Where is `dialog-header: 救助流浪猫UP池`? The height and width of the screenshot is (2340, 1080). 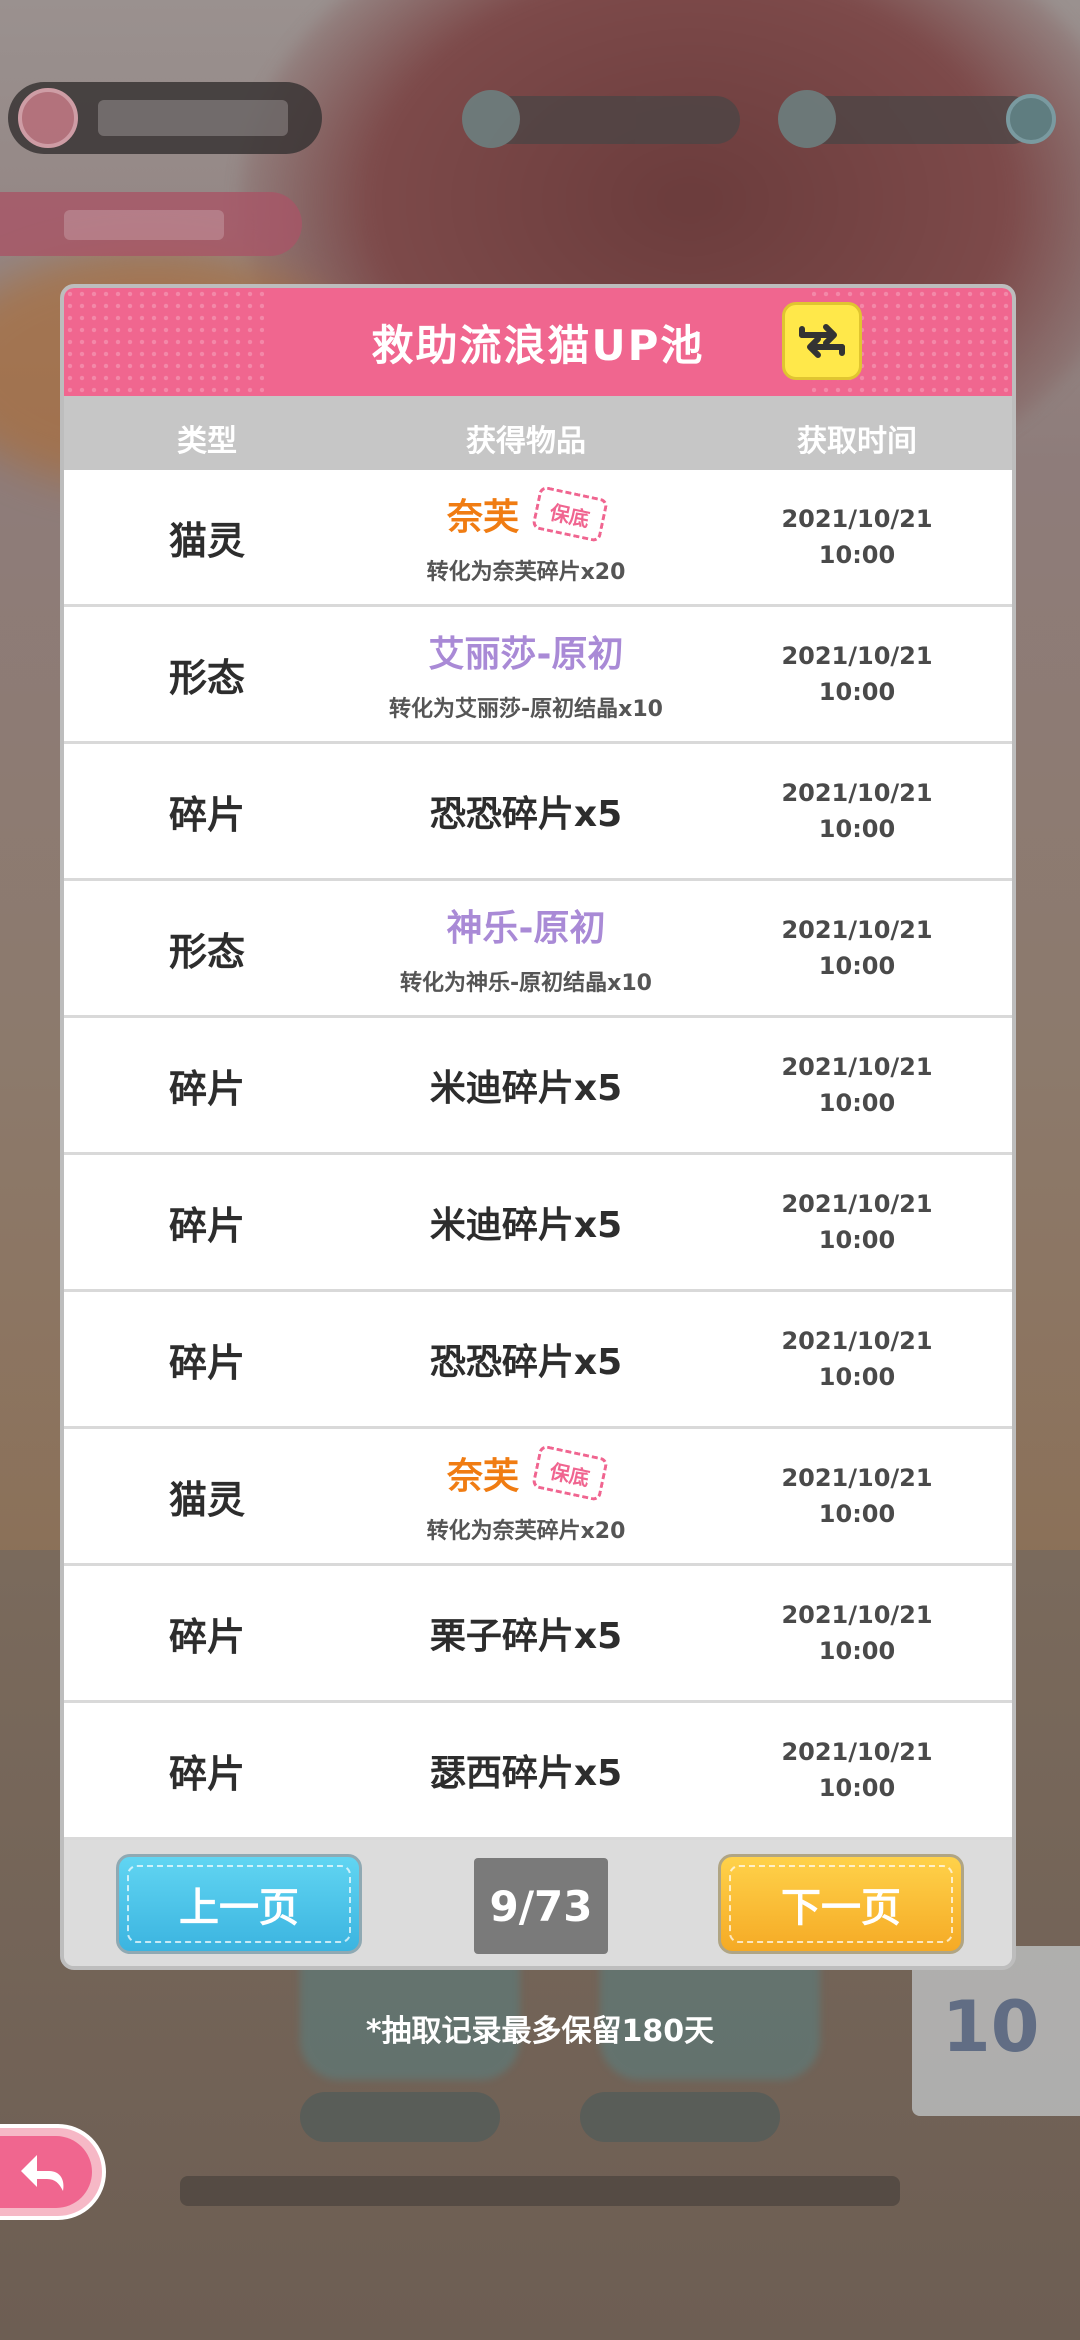
dialog-header: 救助流浪猫UP池 is located at coordinates (538, 342).